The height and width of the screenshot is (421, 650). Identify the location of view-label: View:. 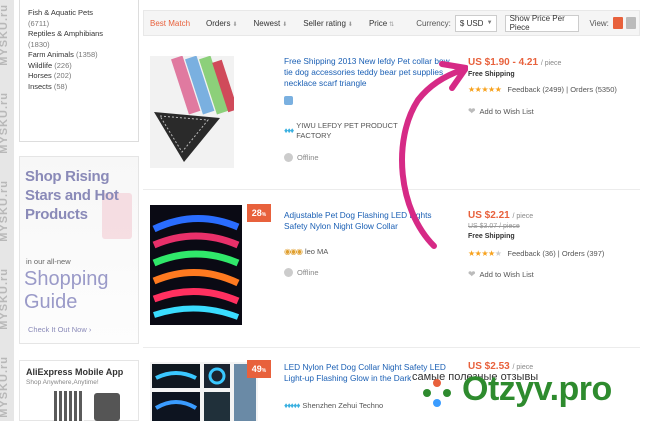
(599, 23).